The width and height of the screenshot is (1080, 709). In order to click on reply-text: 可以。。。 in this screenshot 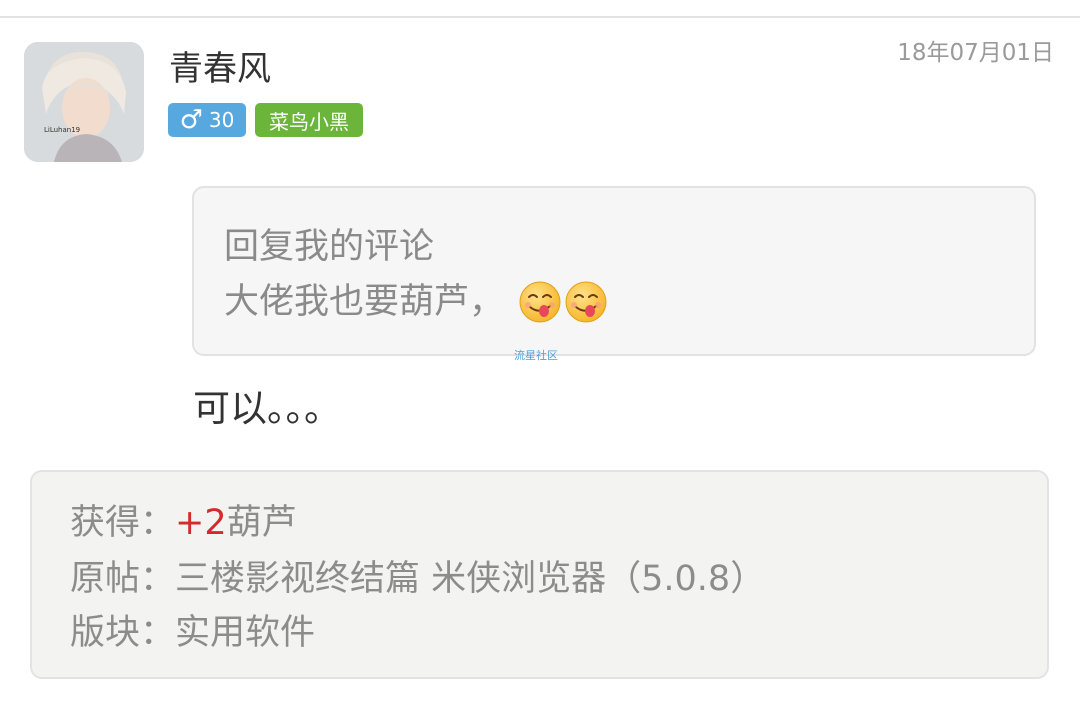, I will do `click(267, 408)`.